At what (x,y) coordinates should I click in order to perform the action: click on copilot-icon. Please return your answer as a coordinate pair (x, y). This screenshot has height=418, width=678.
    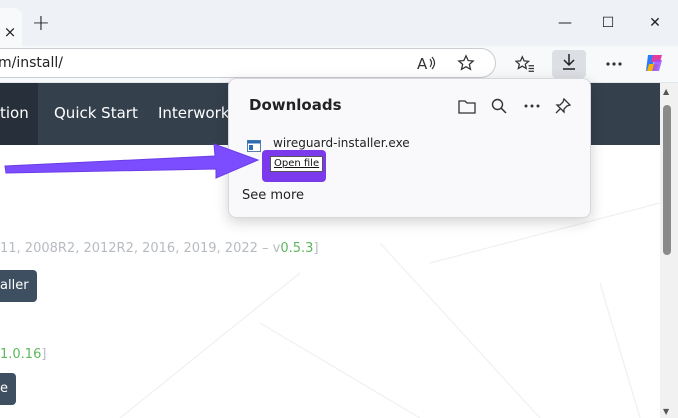
    Looking at the image, I should click on (654, 63).